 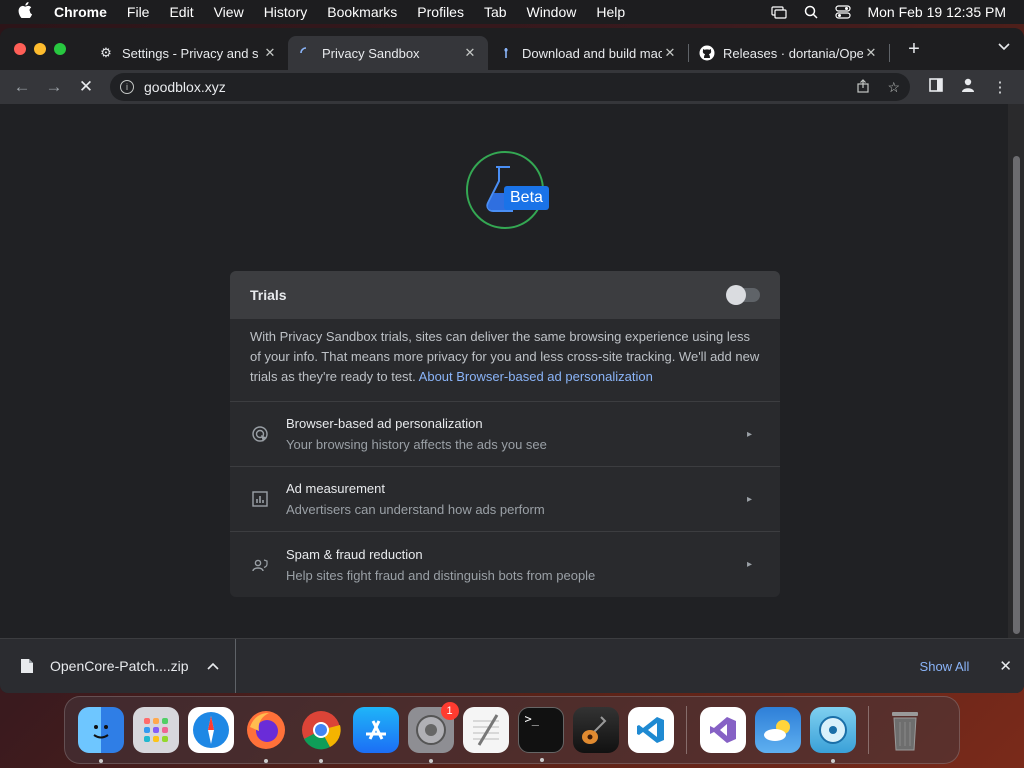 What do you see at coordinates (354, 554) in the screenshot?
I see `row-title: Spam & fraud reduction` at bounding box center [354, 554].